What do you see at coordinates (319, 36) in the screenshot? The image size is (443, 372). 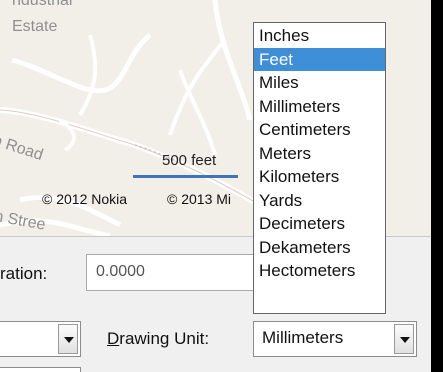 I see `unit-option: Inches` at bounding box center [319, 36].